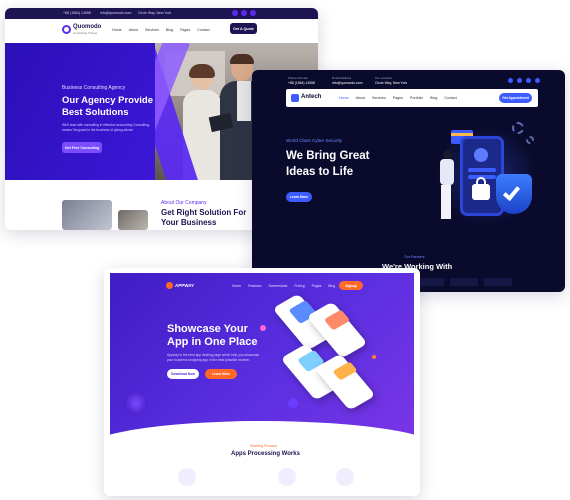 The width and height of the screenshot is (570, 500). Describe the element at coordinates (202, 71) in the screenshot. I see `hero-person-woman-hair` at that location.